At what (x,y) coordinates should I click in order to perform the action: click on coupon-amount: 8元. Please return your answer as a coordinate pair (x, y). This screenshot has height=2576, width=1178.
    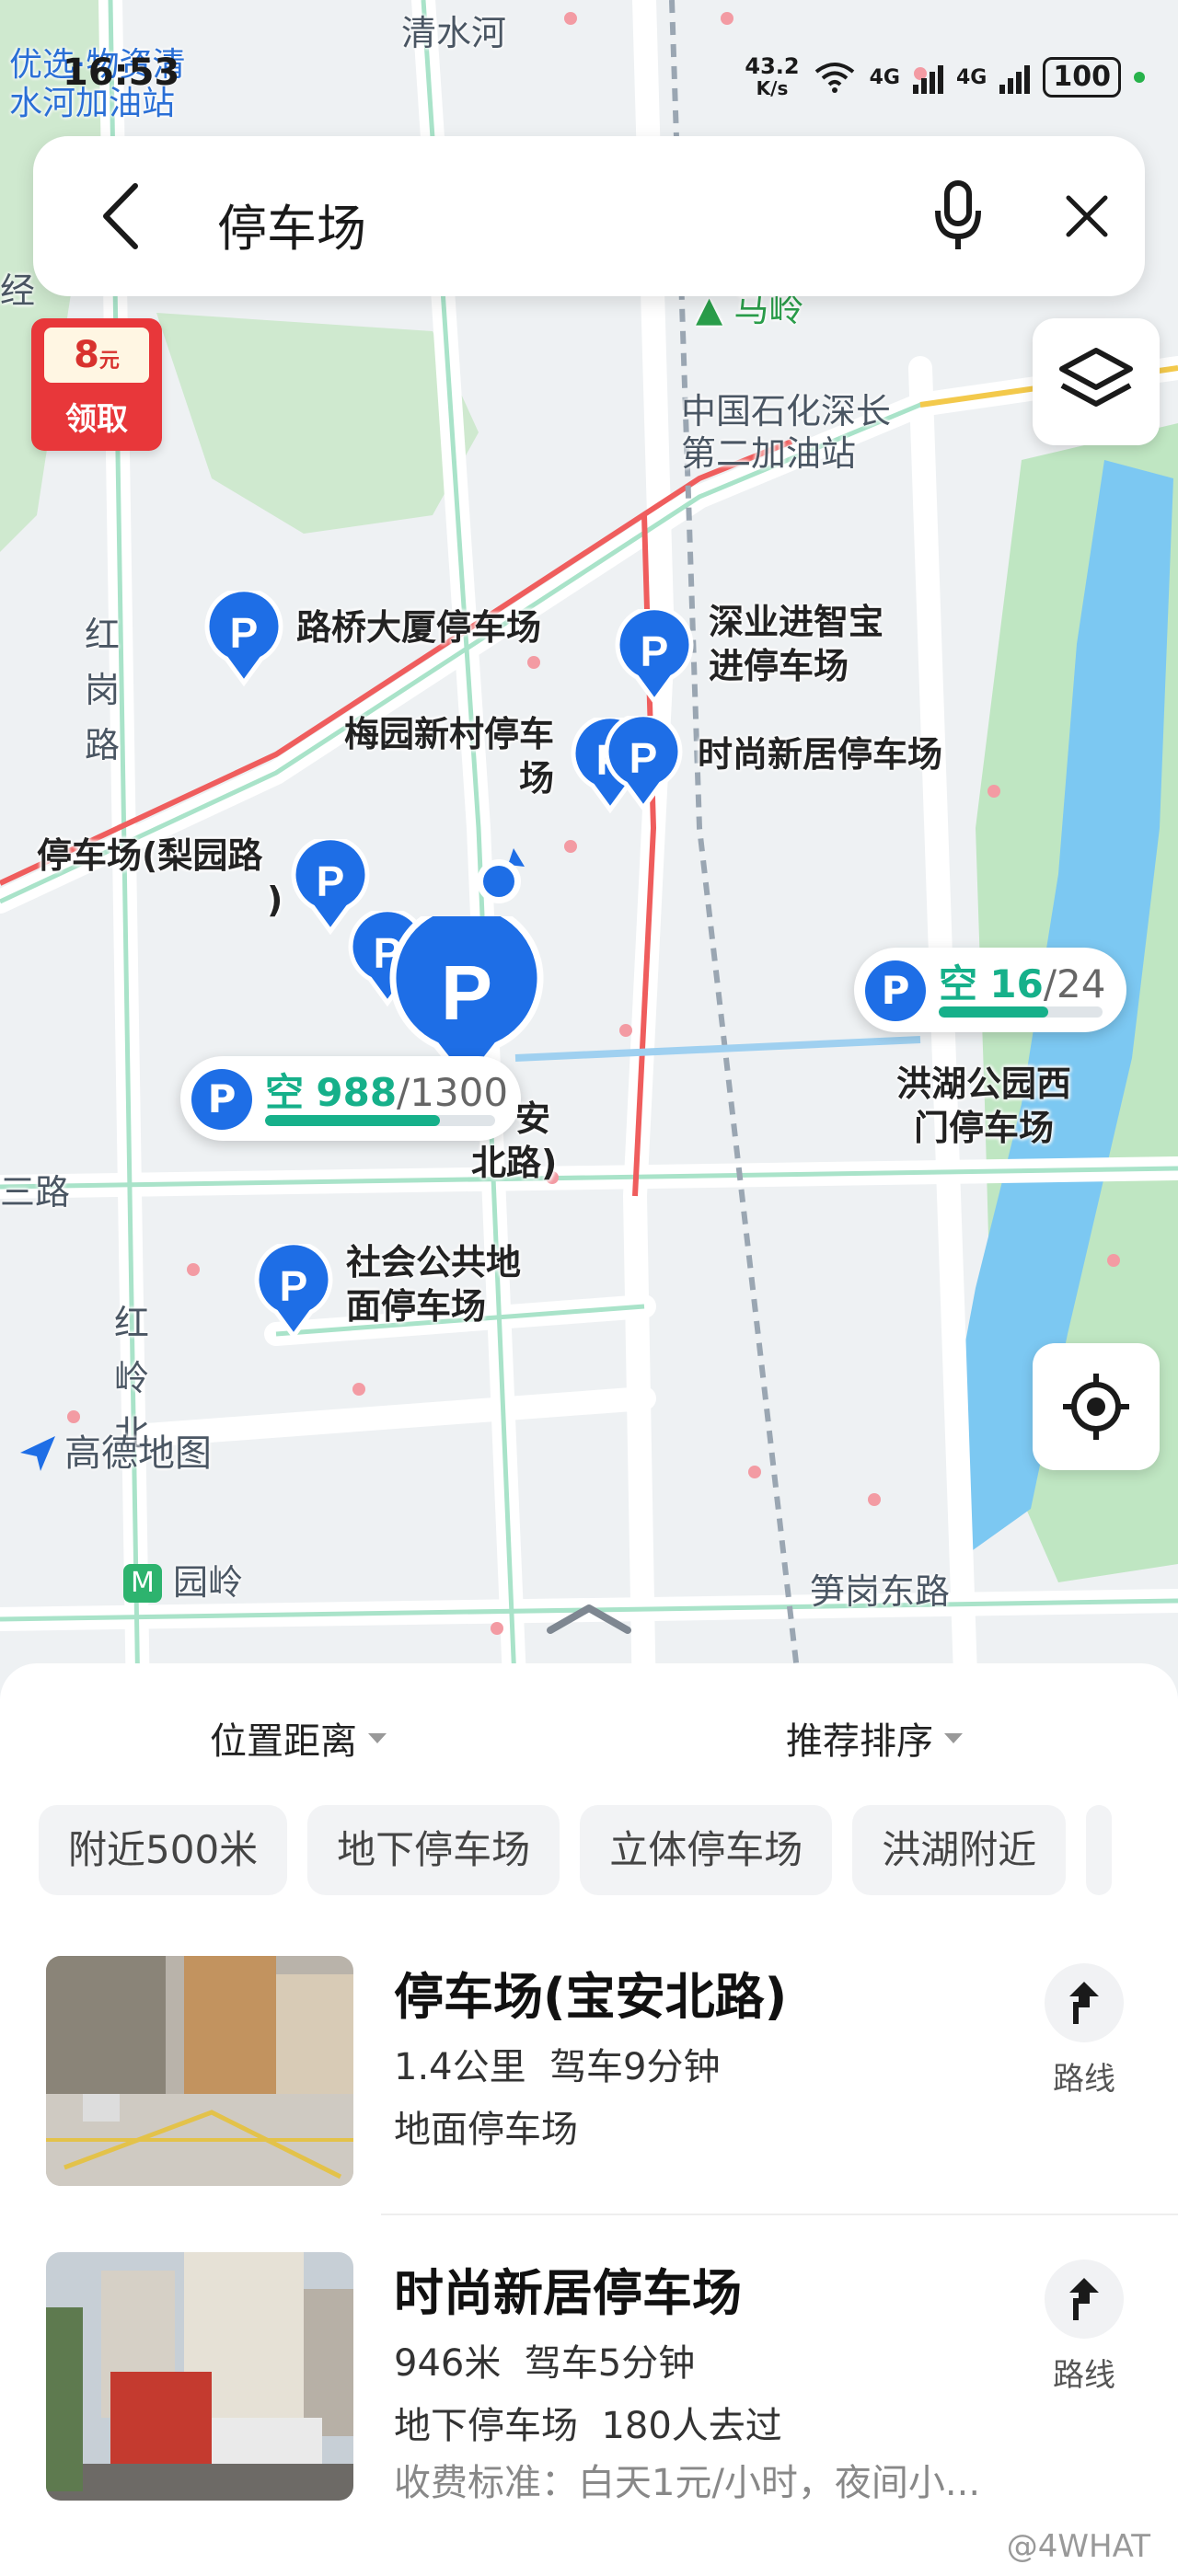
    Looking at the image, I should click on (96, 355).